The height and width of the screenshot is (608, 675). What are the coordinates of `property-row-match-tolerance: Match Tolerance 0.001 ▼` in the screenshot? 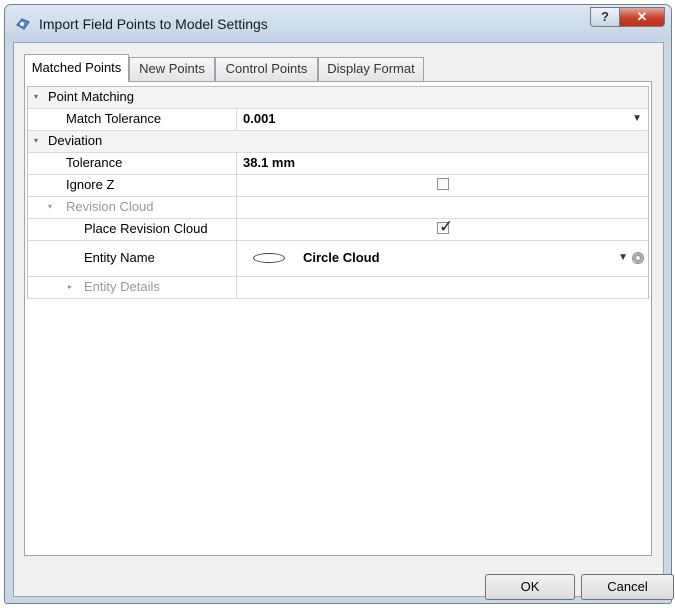 It's located at (338, 120).